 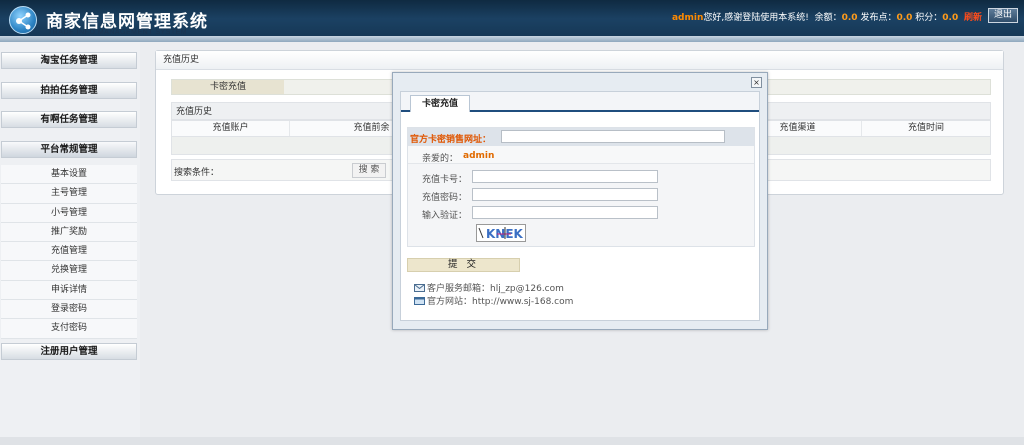 What do you see at coordinates (69, 175) in the screenshot?
I see `sidebar-item-basic-settings: 基本设置` at bounding box center [69, 175].